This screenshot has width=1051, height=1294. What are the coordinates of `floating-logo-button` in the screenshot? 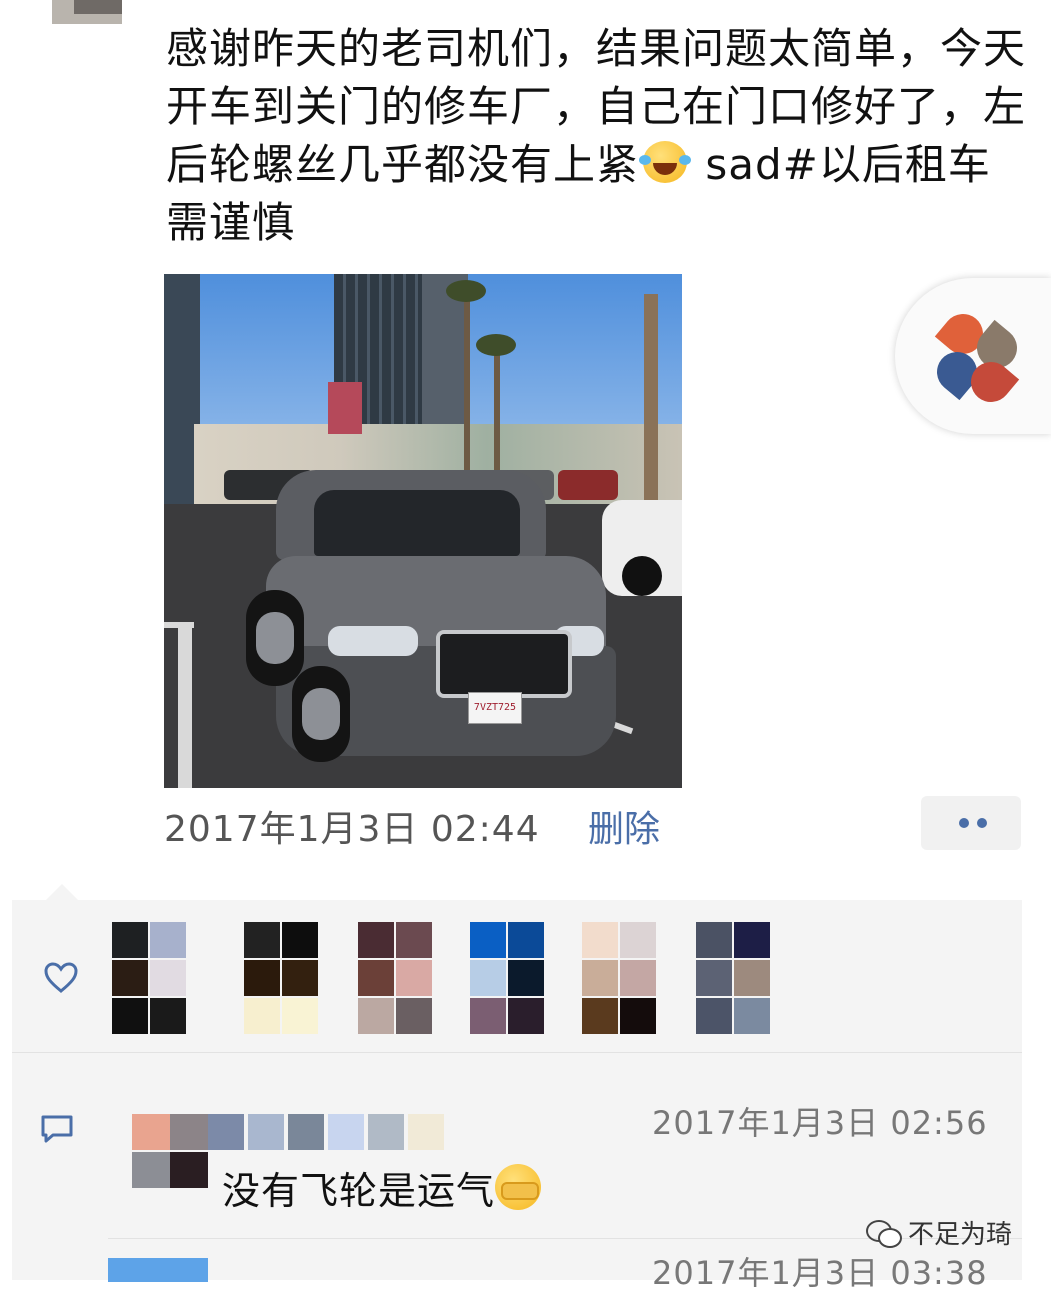 It's located at (973, 356).